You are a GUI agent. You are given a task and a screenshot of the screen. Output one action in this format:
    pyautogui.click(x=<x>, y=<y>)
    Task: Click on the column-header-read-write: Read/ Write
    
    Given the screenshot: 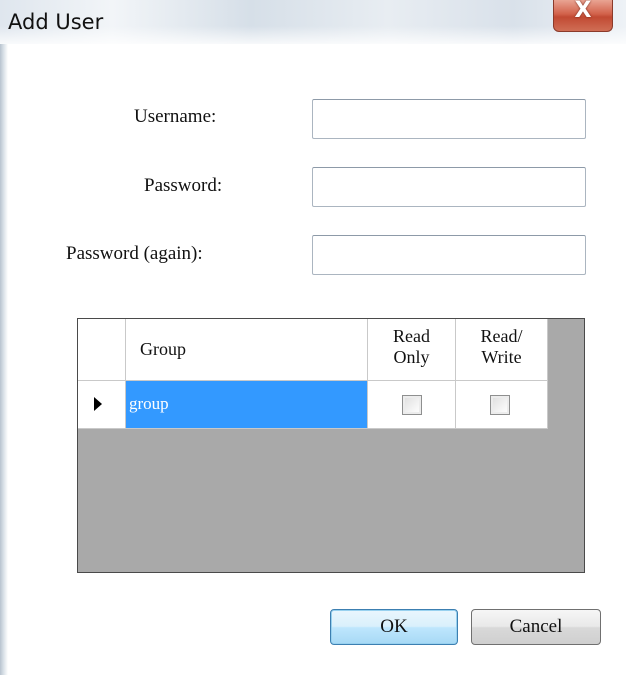 What is the action you would take?
    pyautogui.click(x=502, y=350)
    